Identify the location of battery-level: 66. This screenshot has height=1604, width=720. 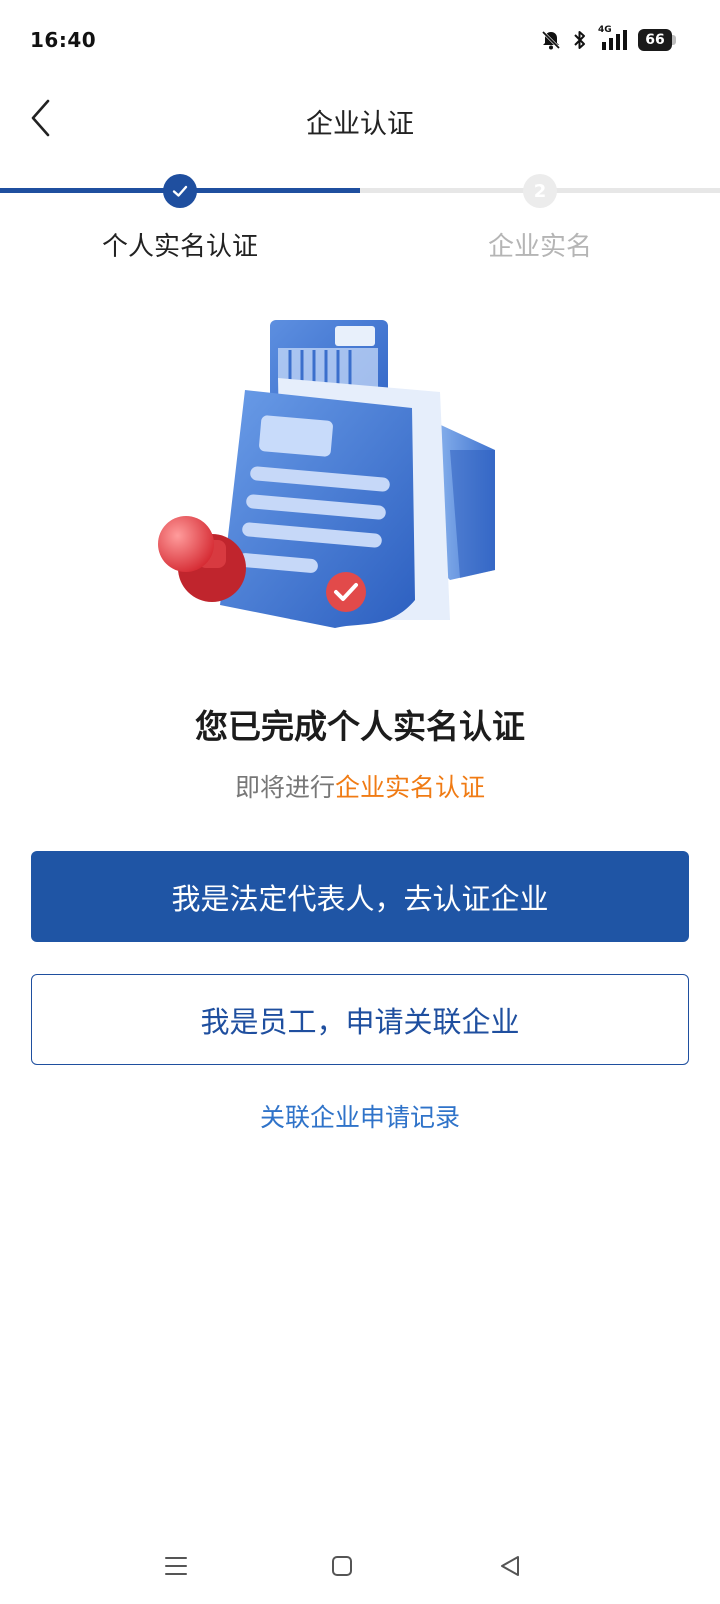
(655, 40).